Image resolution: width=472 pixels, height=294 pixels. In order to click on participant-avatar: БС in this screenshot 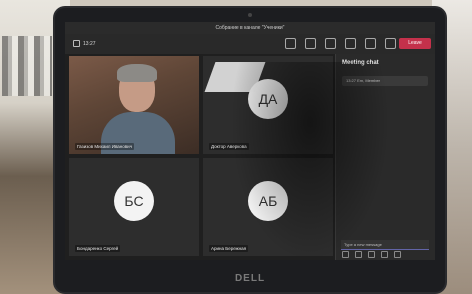, I will do `click(134, 201)`.